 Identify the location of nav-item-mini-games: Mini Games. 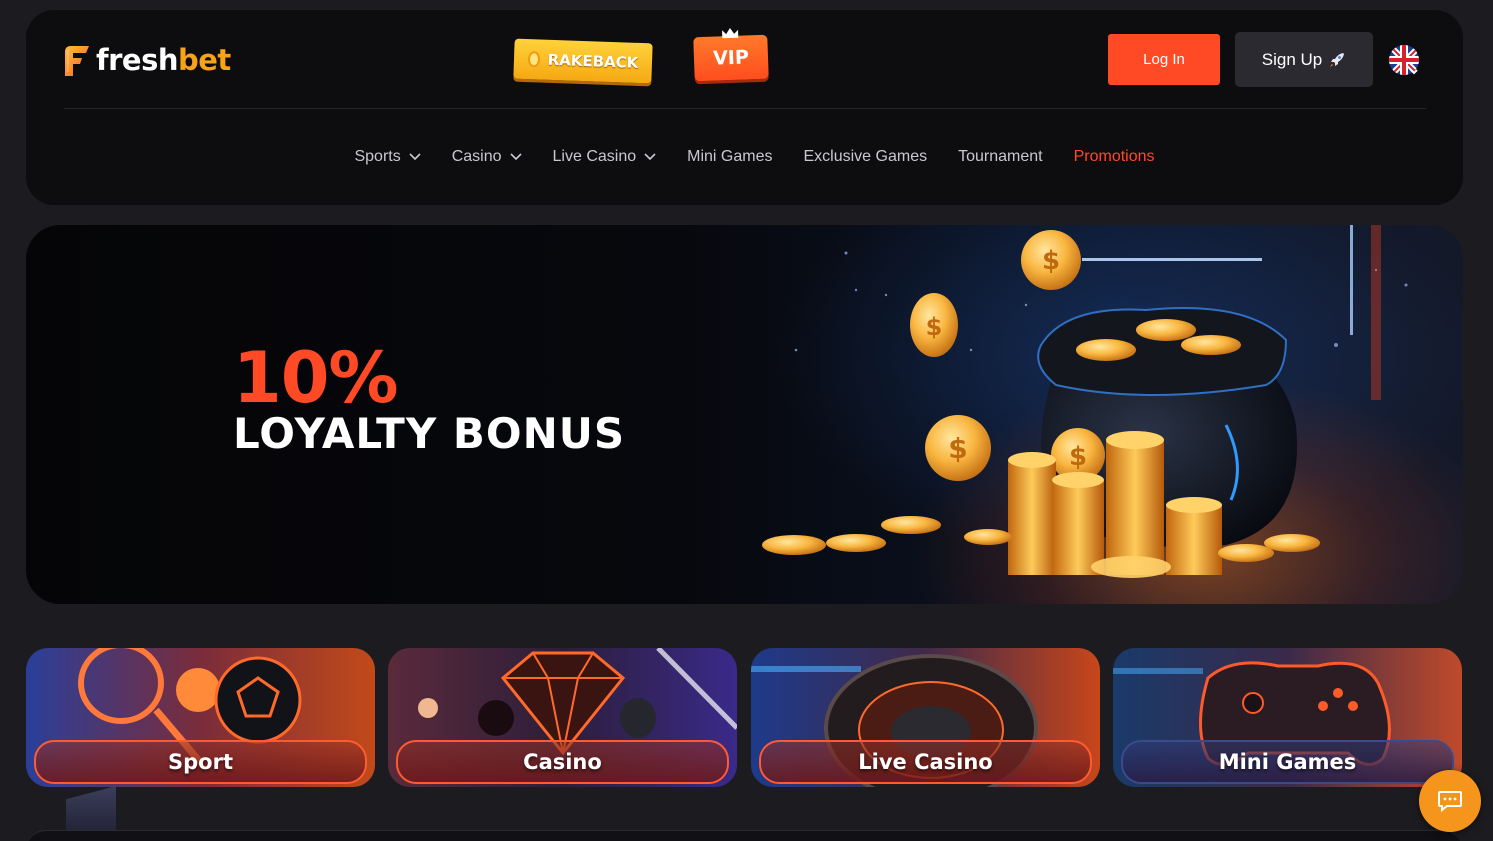
(729, 157).